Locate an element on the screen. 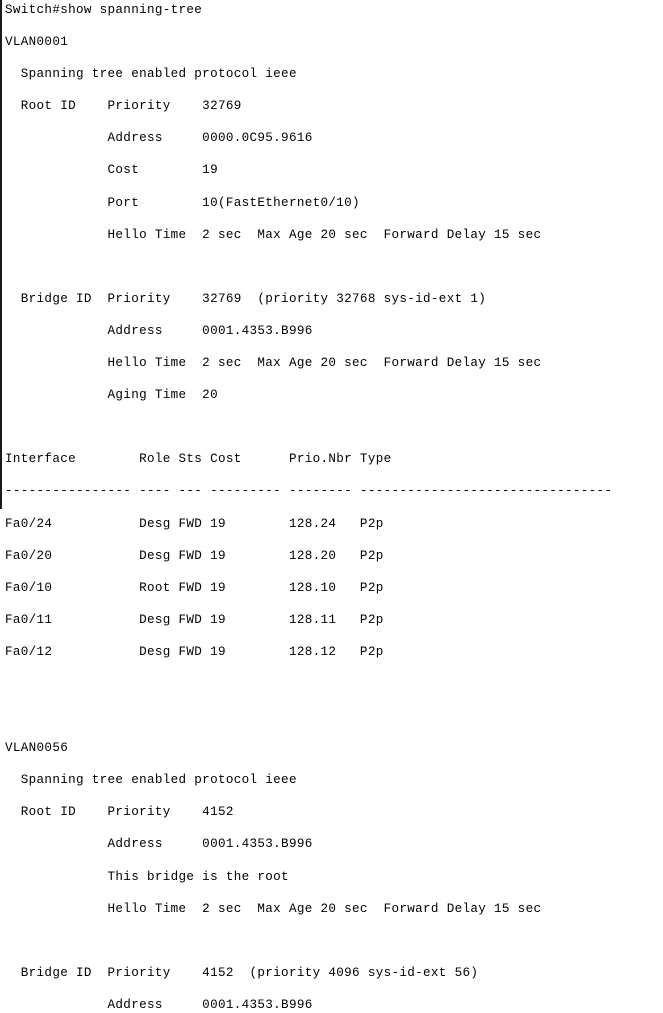  vlan0056-root-priority: Root ID Priority 4152 is located at coordinates (119, 812).